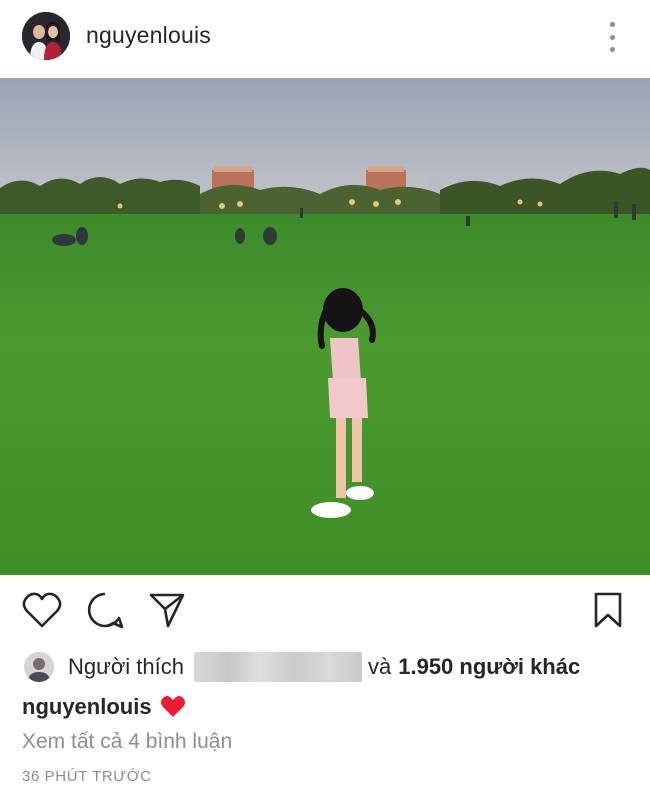 This screenshot has width=650, height=803. Describe the element at coordinates (87, 707) in the screenshot. I see `caption-username: nguyenlouis` at that location.